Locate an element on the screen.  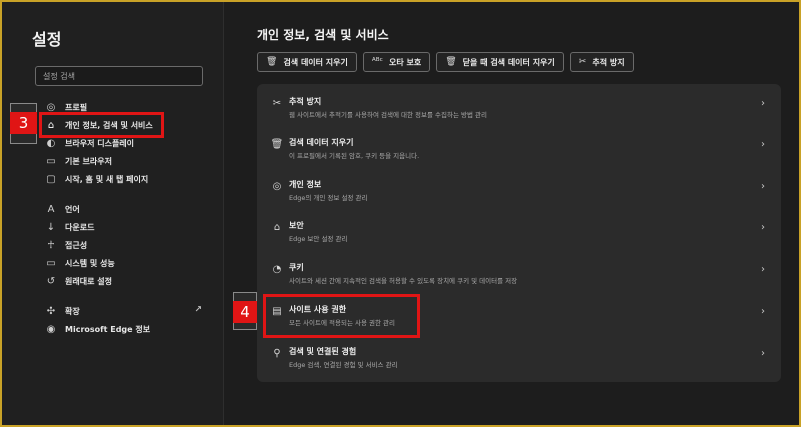
row-title: 검색 및 연결된 경험 is located at coordinates (323, 351).